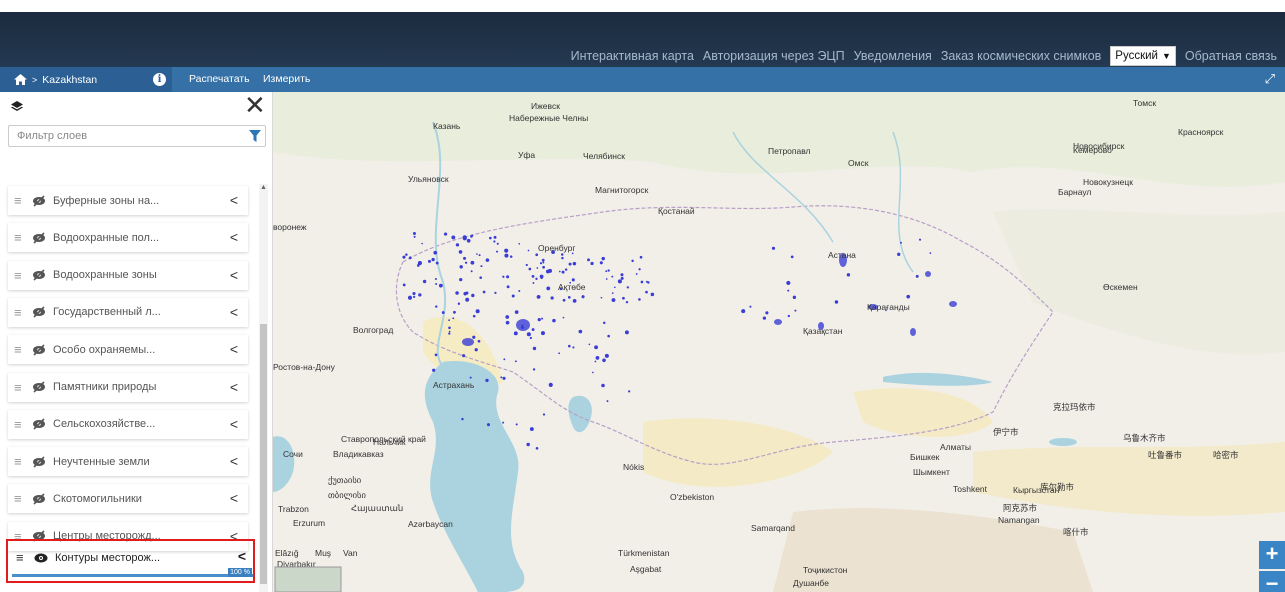 The image size is (1285, 592). What do you see at coordinates (130, 561) in the screenshot?
I see `active-layer-item: ≡ Контуры месторож... < 100 %` at bounding box center [130, 561].